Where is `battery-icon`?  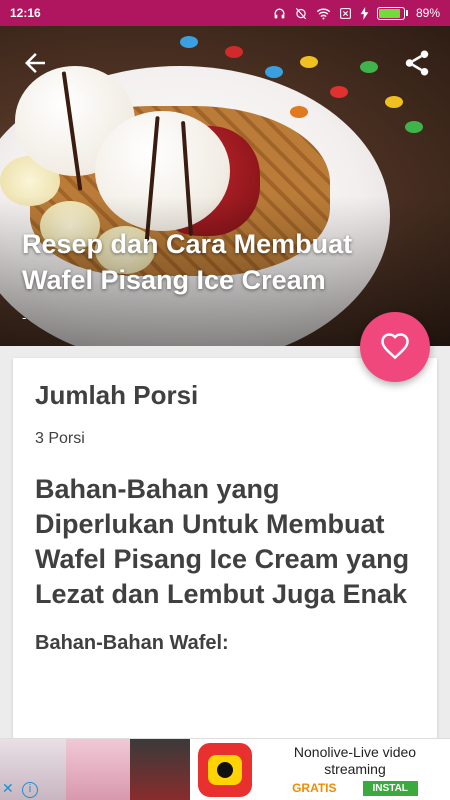 battery-icon is located at coordinates (392, 13).